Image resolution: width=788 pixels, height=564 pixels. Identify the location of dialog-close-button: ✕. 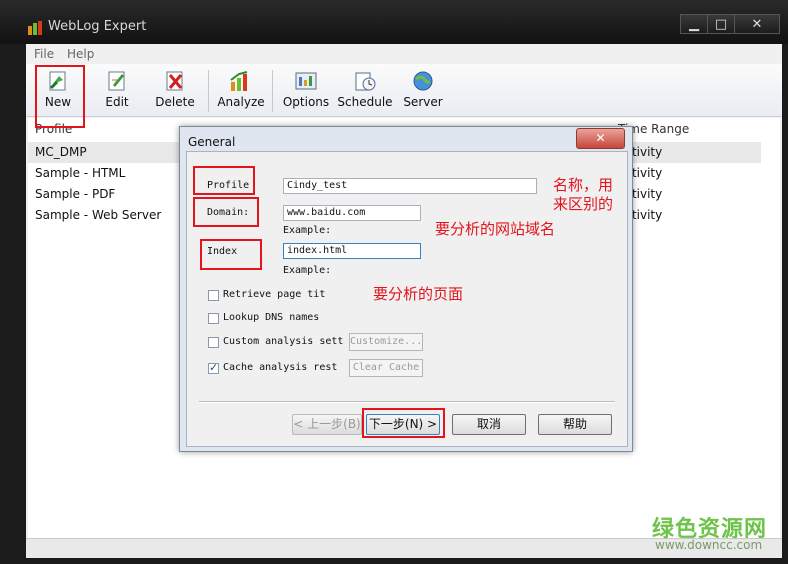
(600, 138).